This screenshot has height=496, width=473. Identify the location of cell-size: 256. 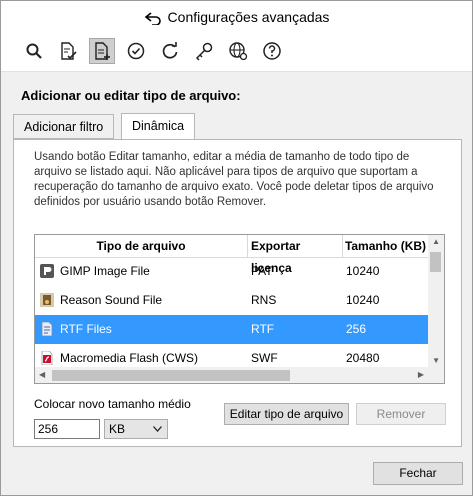
(356, 329).